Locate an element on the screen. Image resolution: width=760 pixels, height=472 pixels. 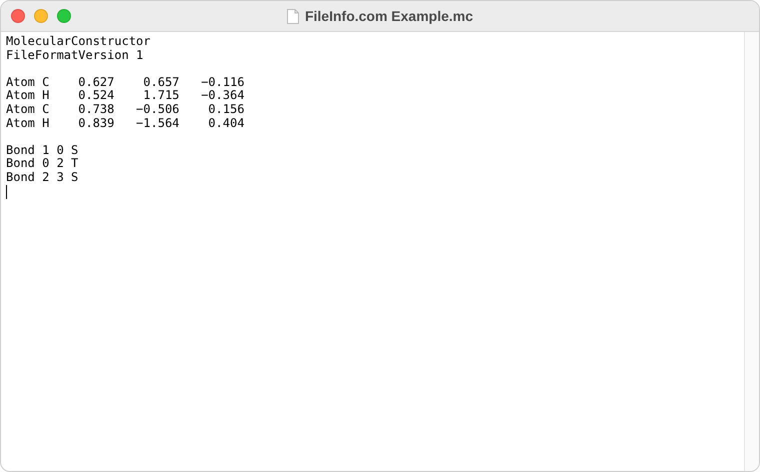
text-line: Atom H 0.524 1.715 −0.364 is located at coordinates (125, 96).